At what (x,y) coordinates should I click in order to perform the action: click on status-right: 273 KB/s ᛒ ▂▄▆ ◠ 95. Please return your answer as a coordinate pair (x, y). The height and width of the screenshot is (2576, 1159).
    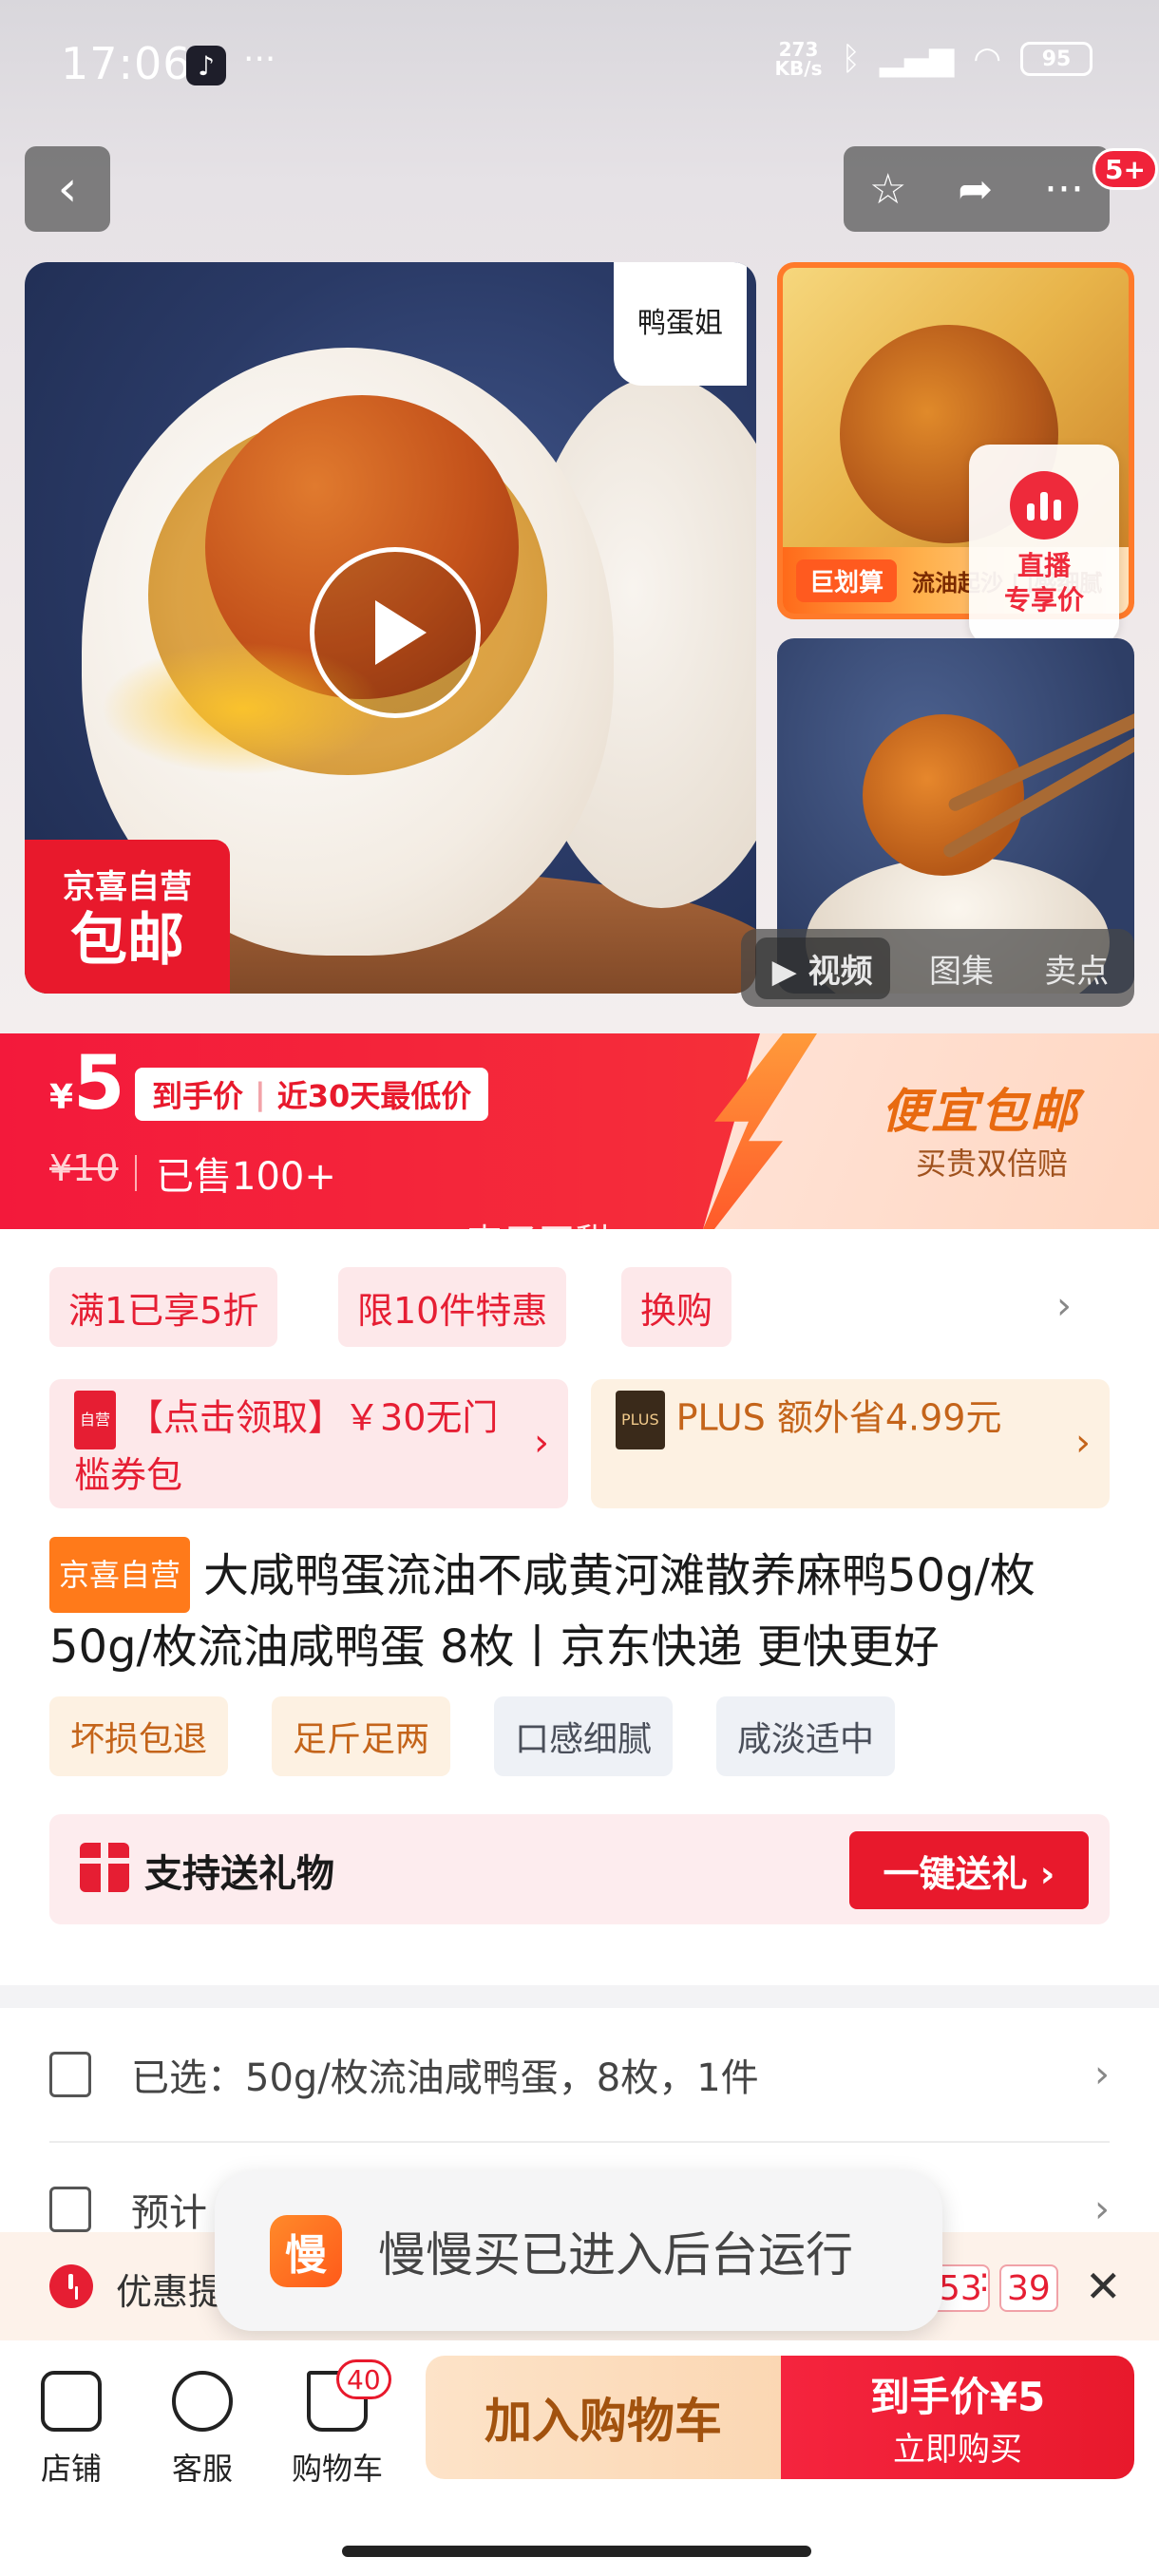
    Looking at the image, I should click on (933, 59).